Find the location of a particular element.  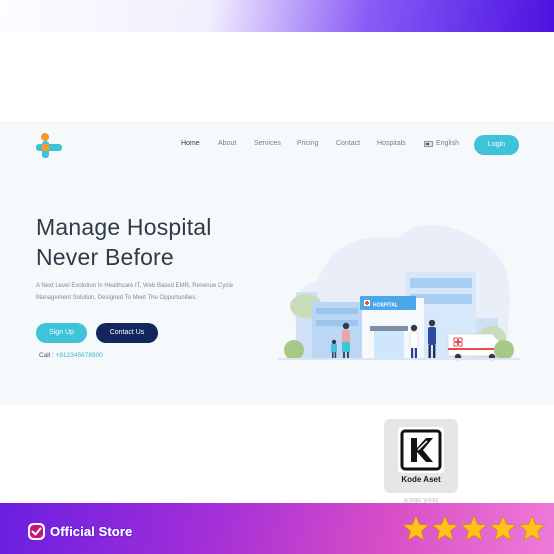

login-button: Login is located at coordinates (496, 145).